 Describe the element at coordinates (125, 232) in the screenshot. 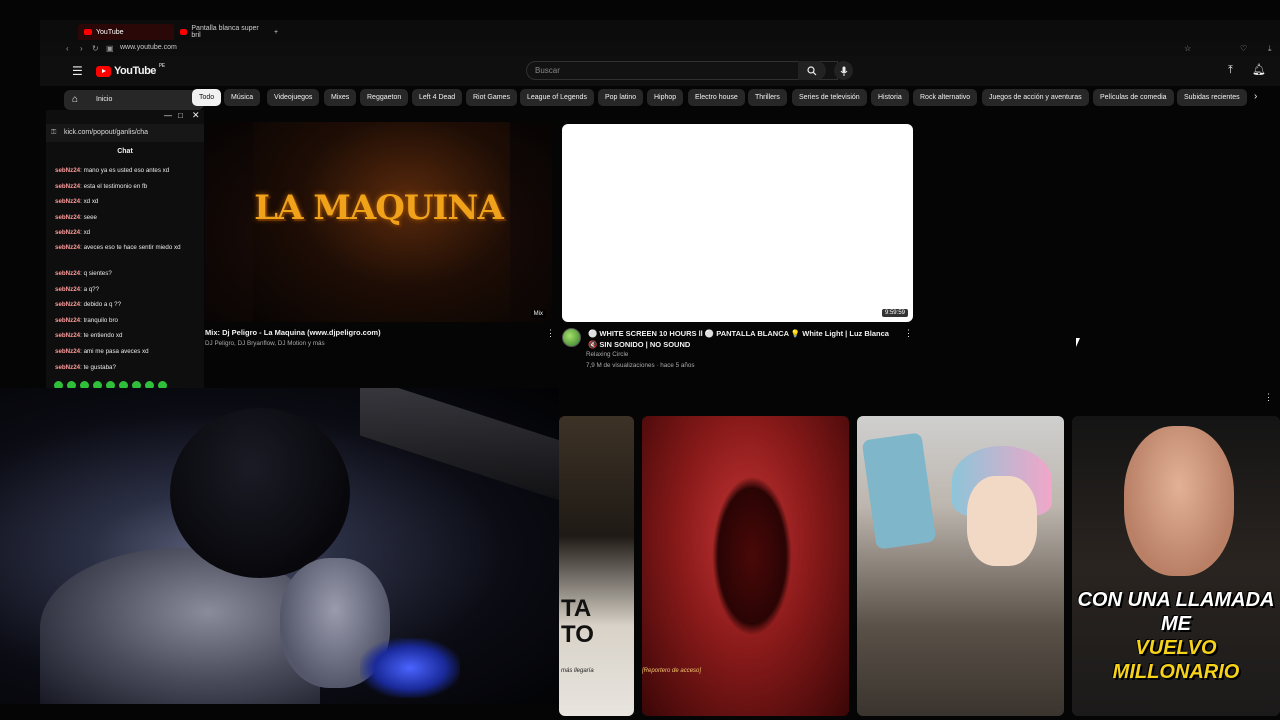

I see `chat-message: sebNz24: xd` at that location.